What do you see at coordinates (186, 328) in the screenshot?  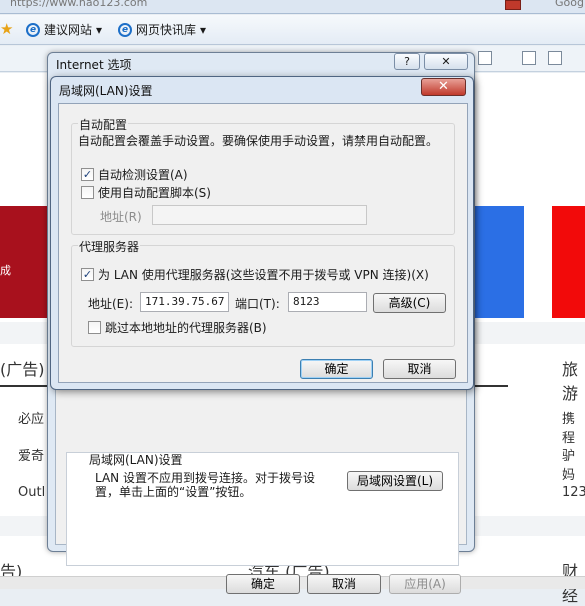 I see `checkbox-label: 跳过本地地址的代理服务器(B)` at bounding box center [186, 328].